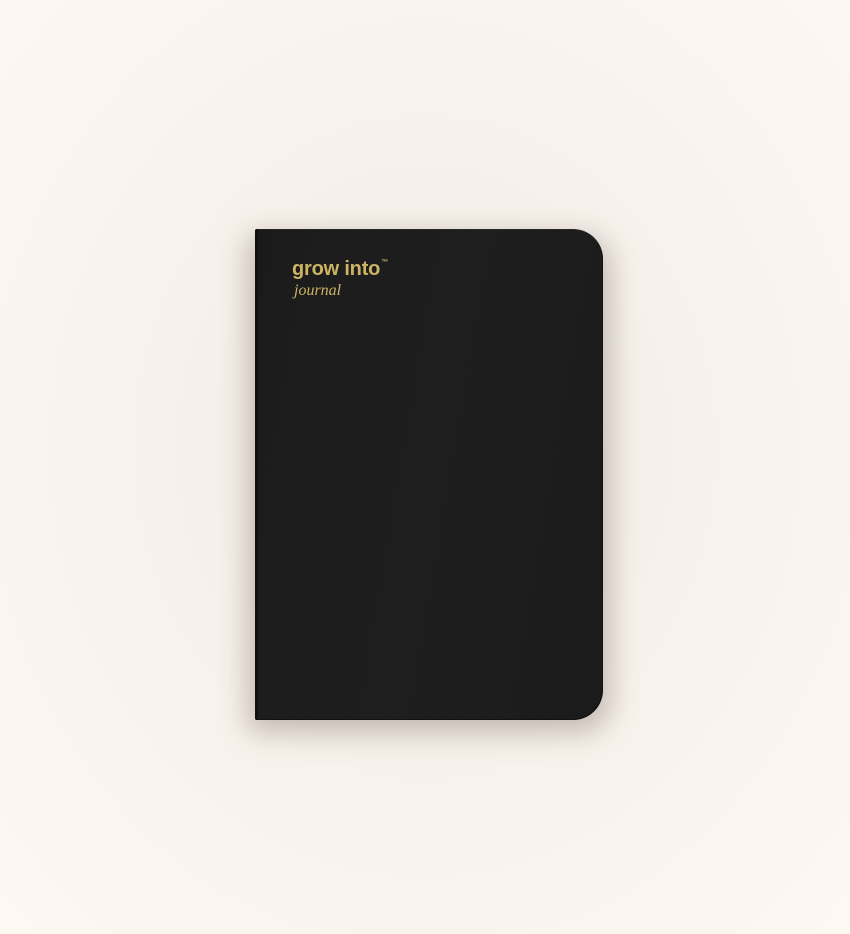 Image resolution: width=850 pixels, height=934 pixels. What do you see at coordinates (336, 269) in the screenshot?
I see `brand-name: grow into` at bounding box center [336, 269].